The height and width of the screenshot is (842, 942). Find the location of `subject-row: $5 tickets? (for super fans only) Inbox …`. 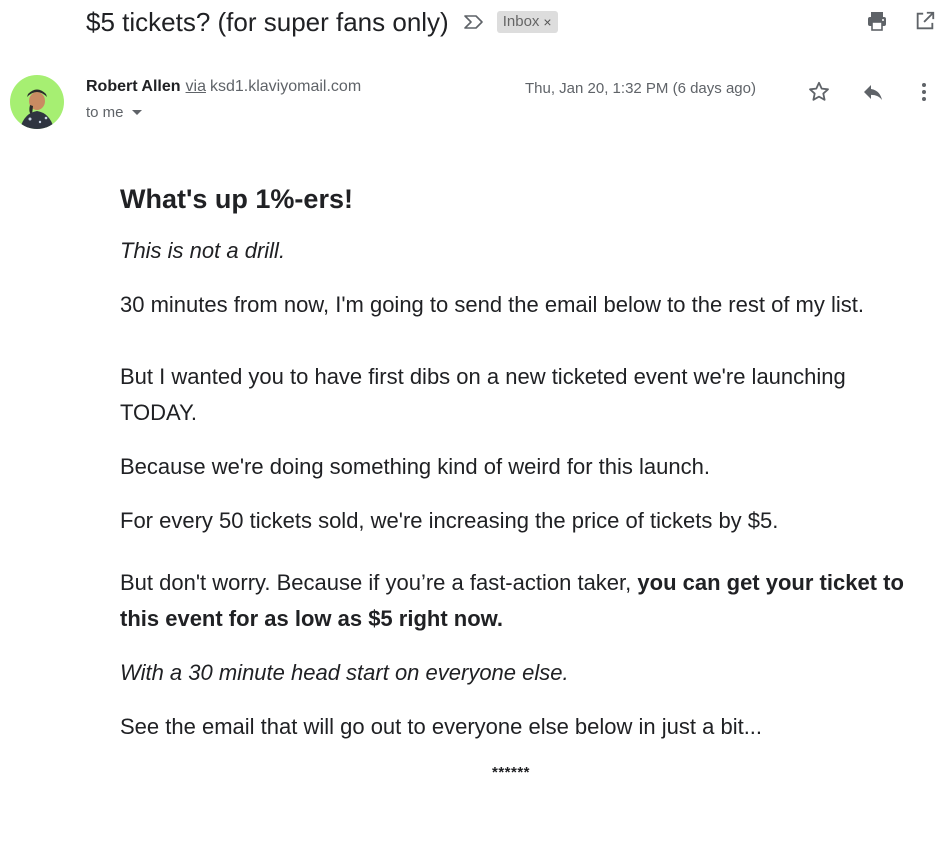

subject-row: $5 tickets? (for super fans only) Inbox … is located at coordinates (322, 22).